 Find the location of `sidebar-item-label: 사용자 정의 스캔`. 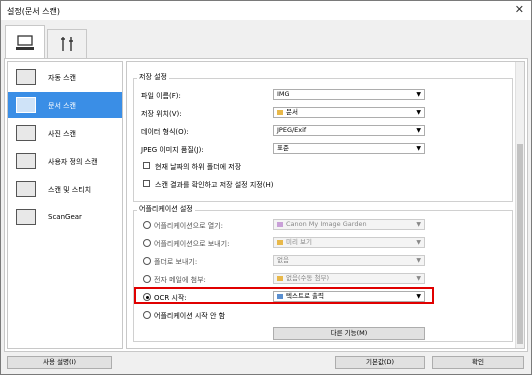

sidebar-item-label: 사용자 정의 스캔 is located at coordinates (73, 162).